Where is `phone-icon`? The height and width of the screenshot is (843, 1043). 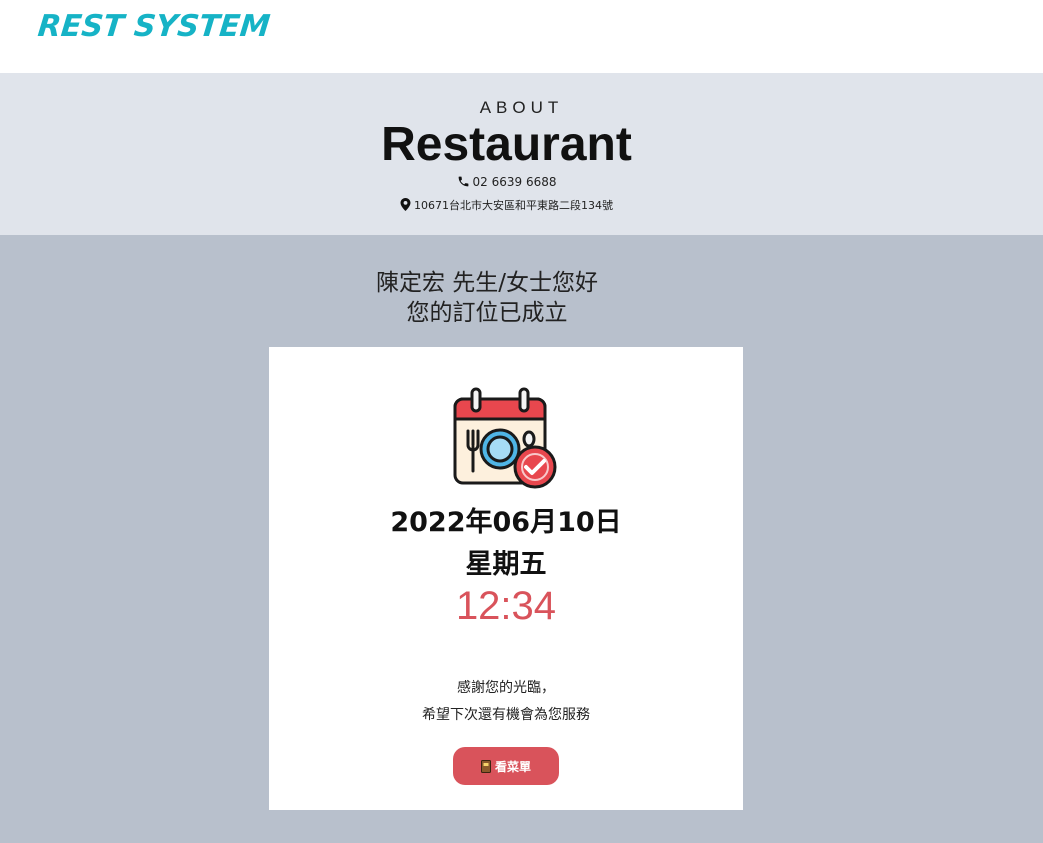
phone-icon is located at coordinates (463, 181).